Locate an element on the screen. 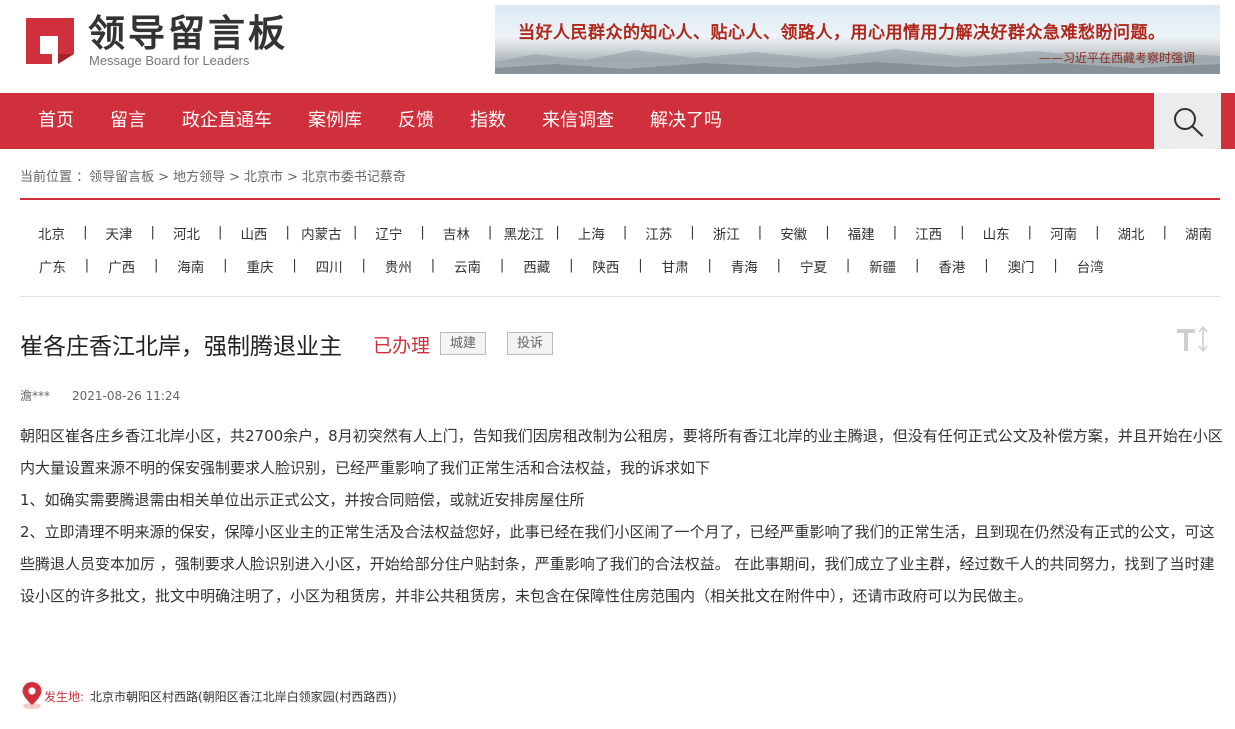  logo-mark-icon is located at coordinates (50, 41).